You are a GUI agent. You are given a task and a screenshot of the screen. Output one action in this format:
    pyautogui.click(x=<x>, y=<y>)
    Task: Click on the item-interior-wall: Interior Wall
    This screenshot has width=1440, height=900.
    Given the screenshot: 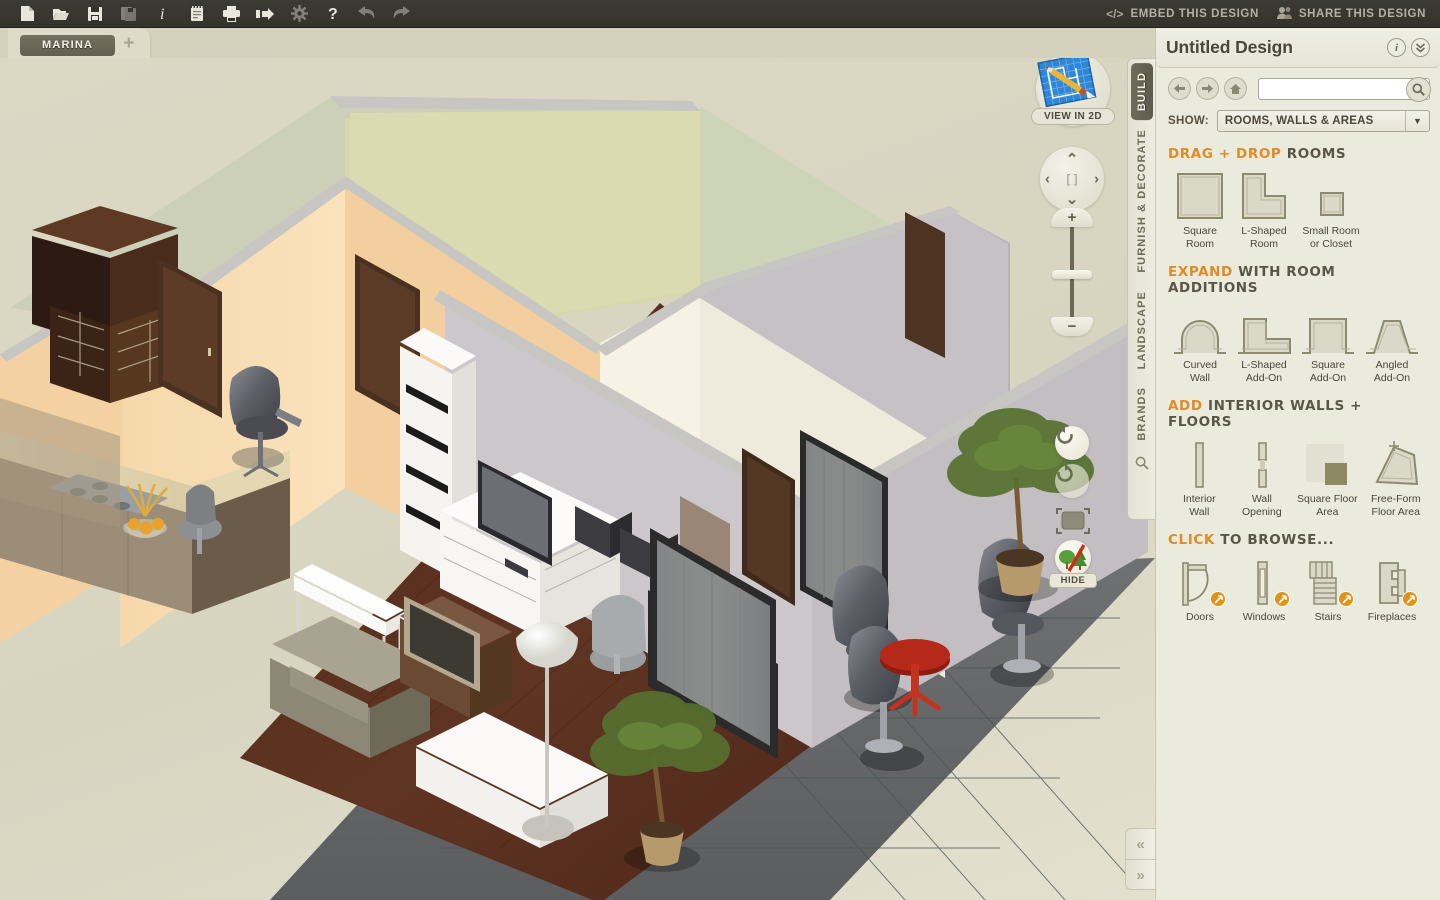 What is the action you would take?
    pyautogui.click(x=1199, y=478)
    